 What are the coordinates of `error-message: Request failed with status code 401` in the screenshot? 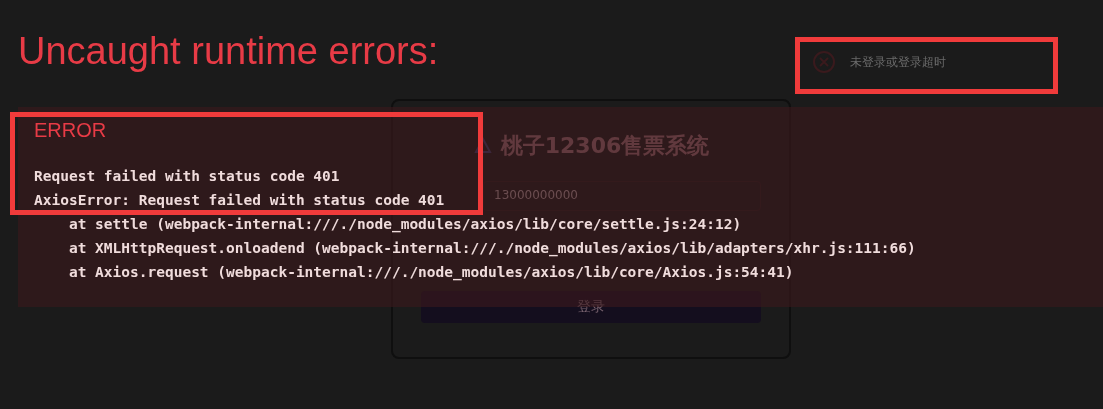 It's located at (187, 176).